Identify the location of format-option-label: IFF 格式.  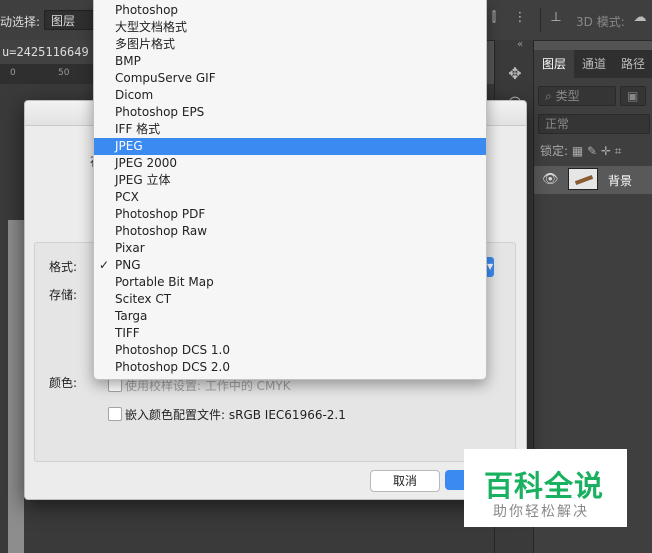
(138, 129).